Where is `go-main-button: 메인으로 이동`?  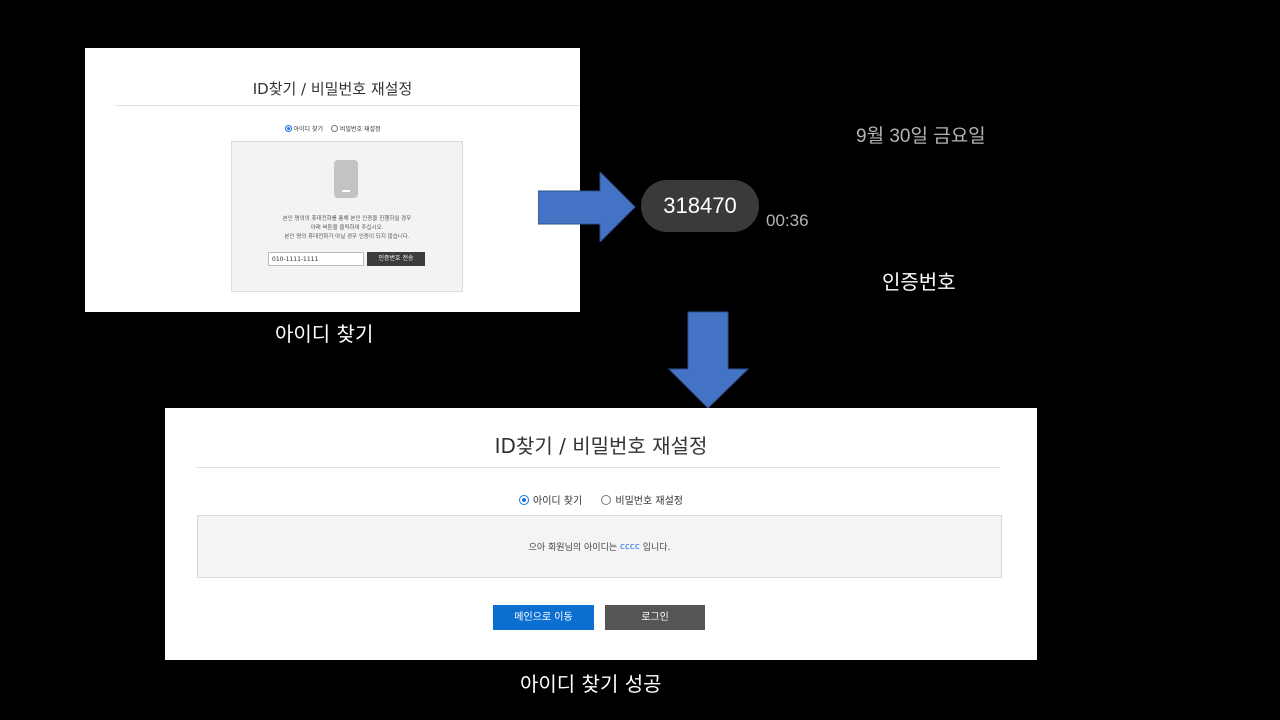
go-main-button: 메인으로 이동 is located at coordinates (543, 617).